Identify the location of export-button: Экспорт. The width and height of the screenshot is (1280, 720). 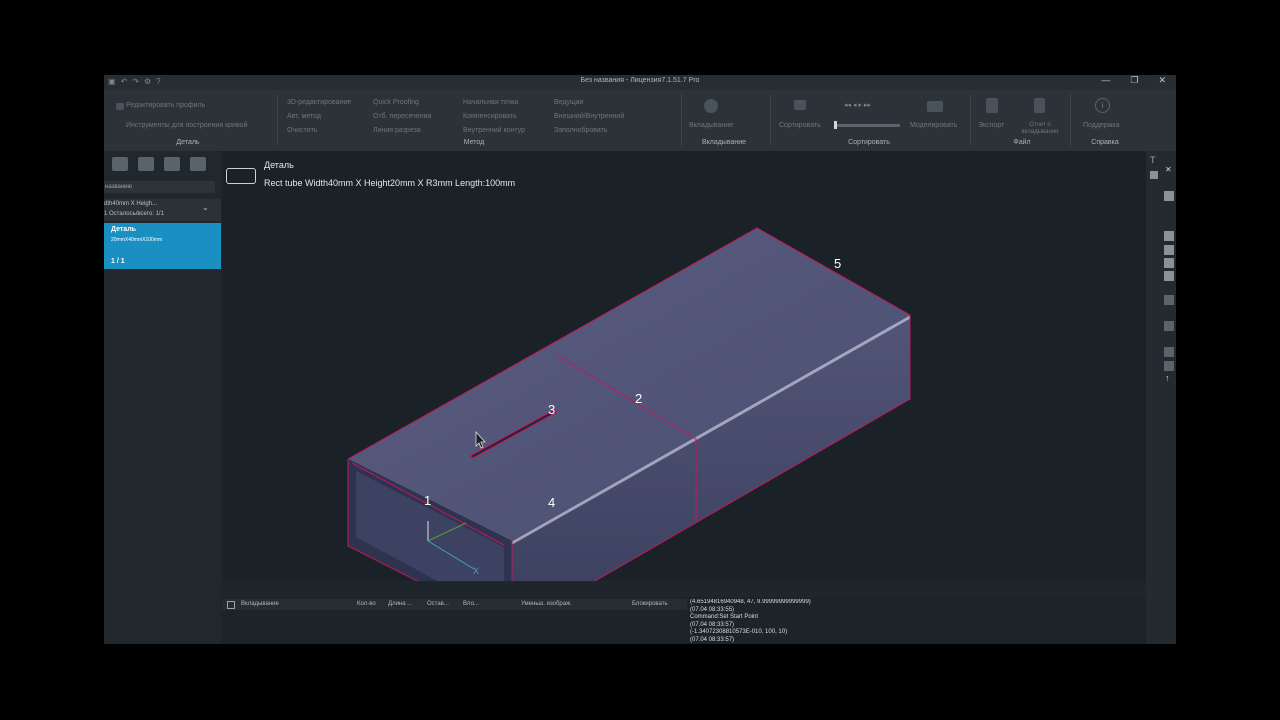
(991, 125).